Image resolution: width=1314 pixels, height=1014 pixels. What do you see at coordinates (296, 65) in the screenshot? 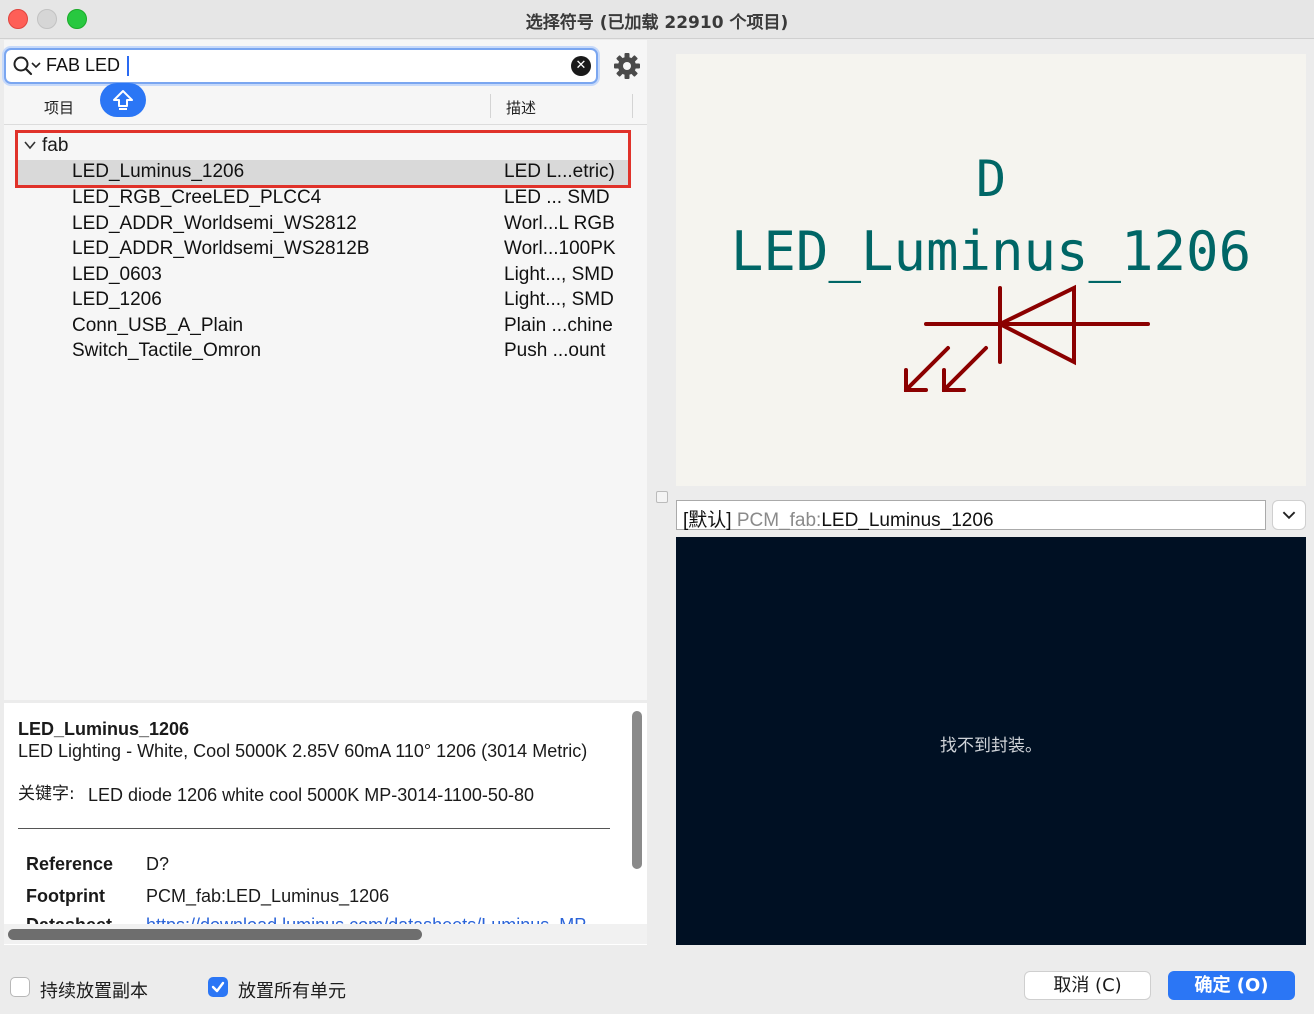
I see `search-input` at bounding box center [296, 65].